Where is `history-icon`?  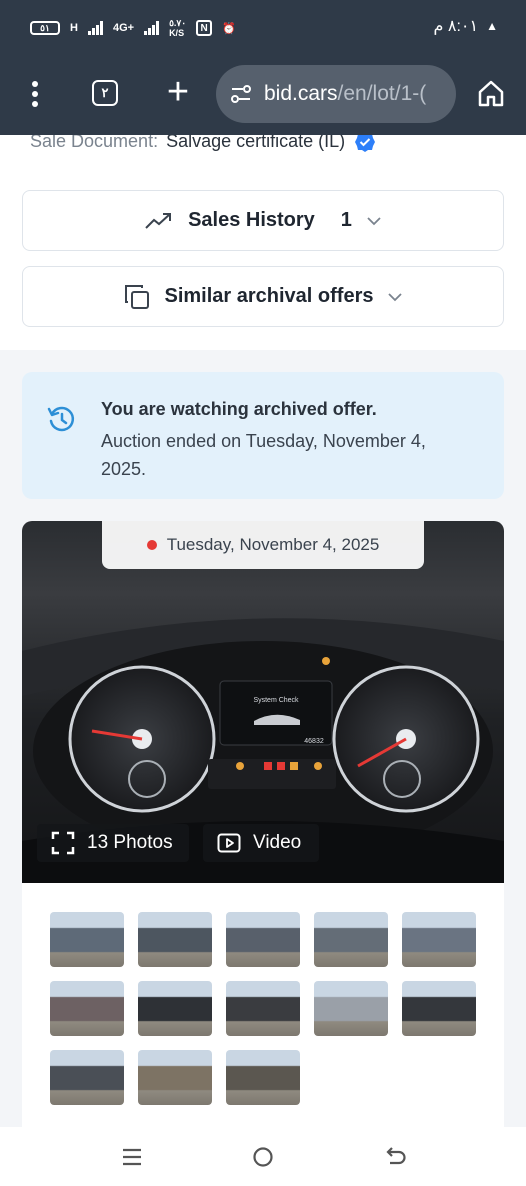
history-icon is located at coordinates (61, 419).